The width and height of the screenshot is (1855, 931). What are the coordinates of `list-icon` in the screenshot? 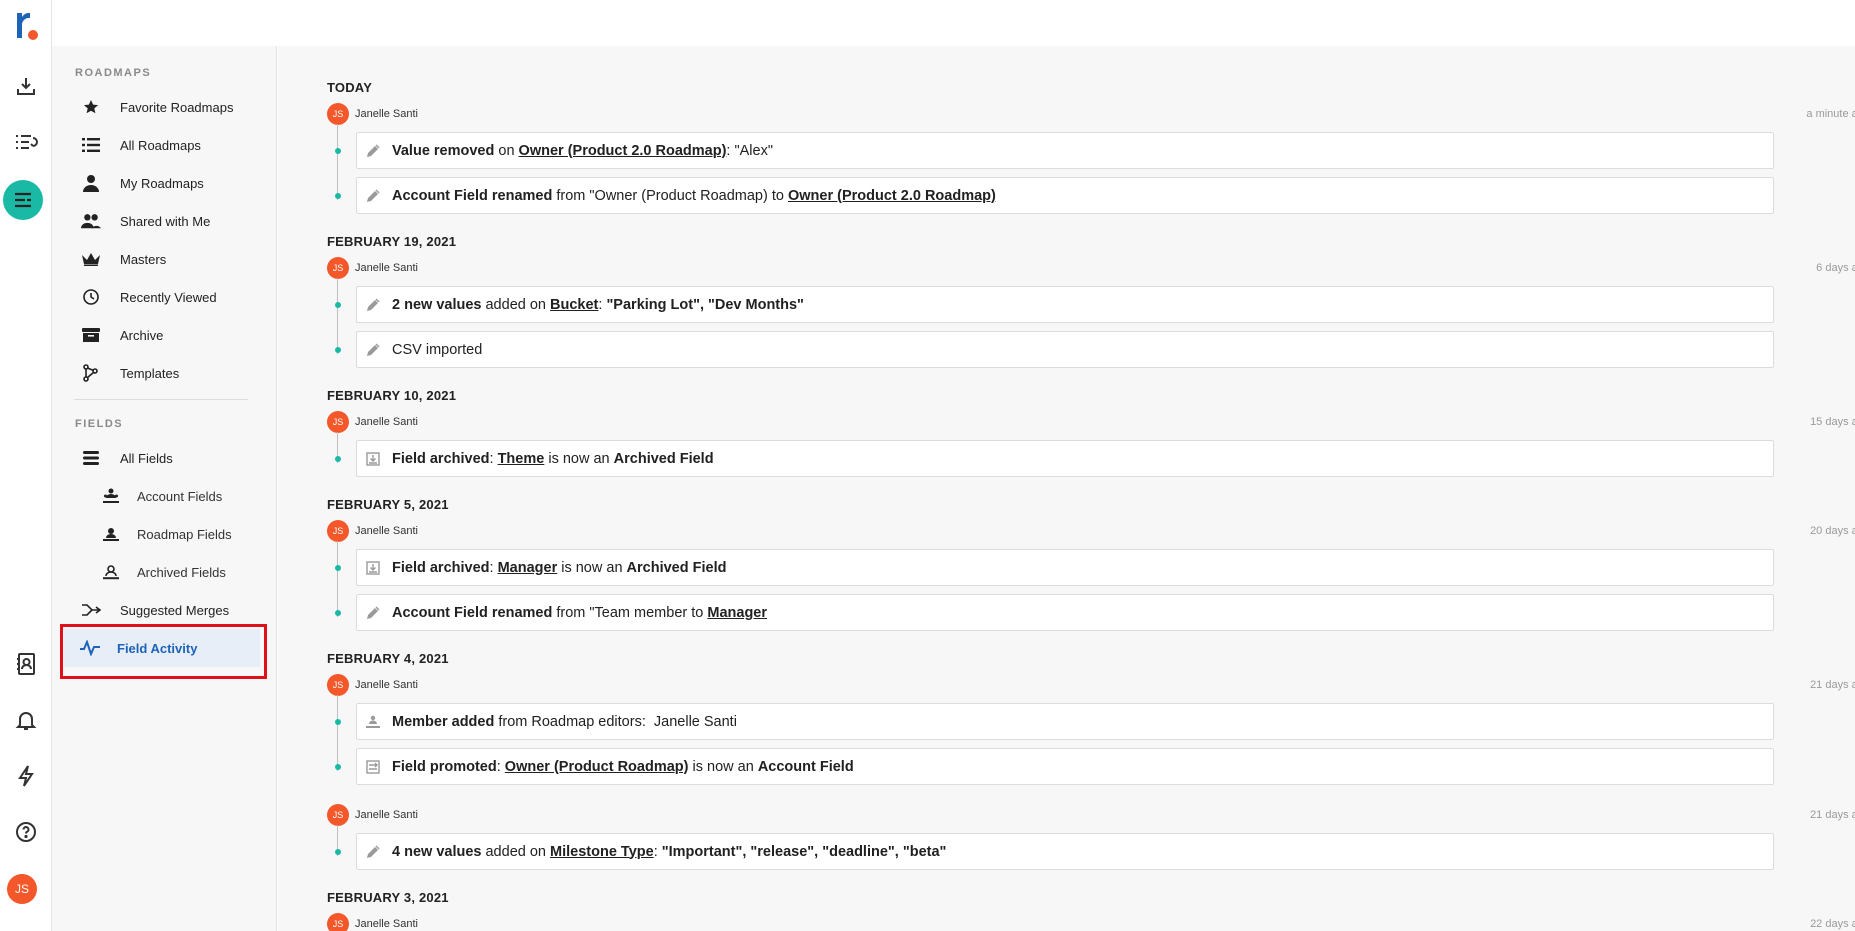 It's located at (26, 142).